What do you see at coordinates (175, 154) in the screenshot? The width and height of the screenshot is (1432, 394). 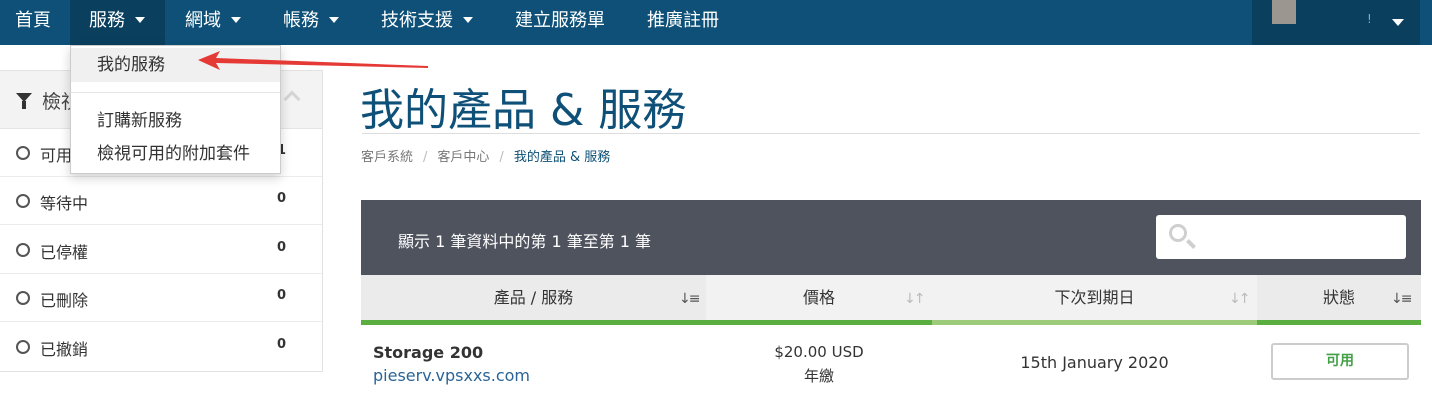 I see `menu-item-view-addons: 檢視可用的附加套件` at bounding box center [175, 154].